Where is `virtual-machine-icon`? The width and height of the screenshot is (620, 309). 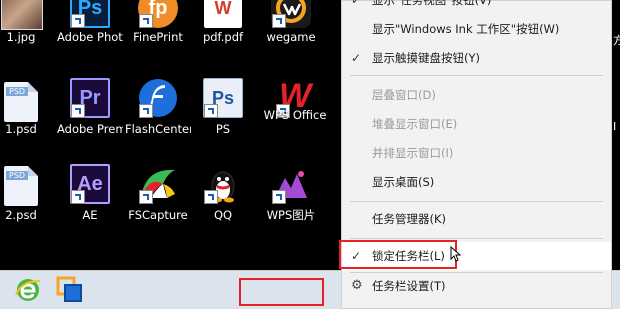 virtual-machine-icon is located at coordinates (69, 289).